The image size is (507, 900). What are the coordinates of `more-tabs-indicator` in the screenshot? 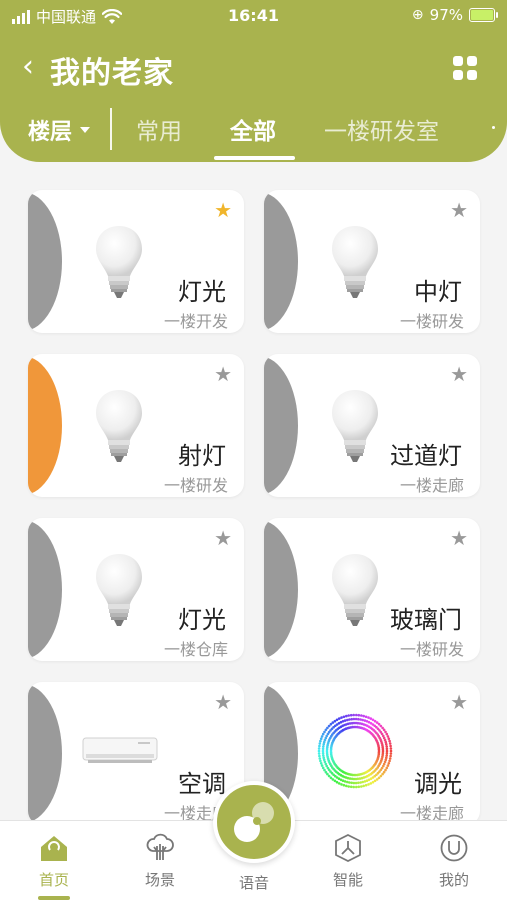 It's located at (493, 127).